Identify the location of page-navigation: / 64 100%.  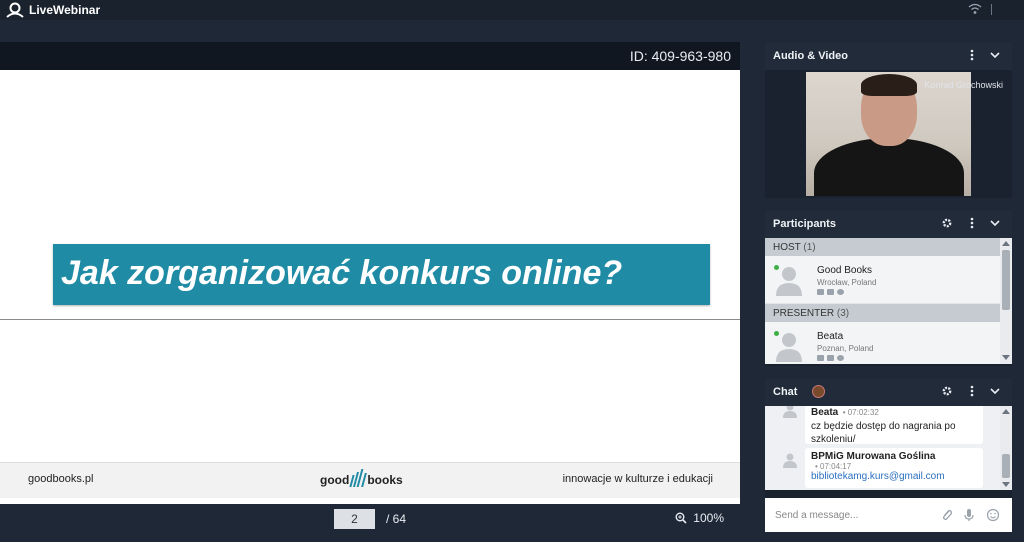
(370, 518).